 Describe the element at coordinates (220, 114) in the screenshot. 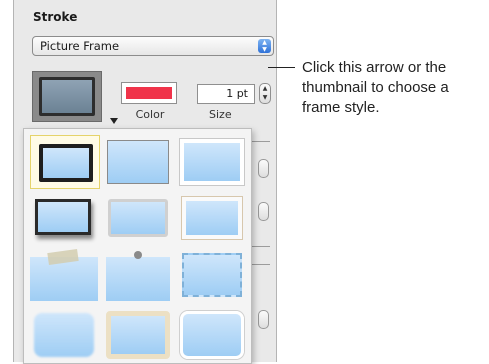

I see `size-label: Size` at that location.